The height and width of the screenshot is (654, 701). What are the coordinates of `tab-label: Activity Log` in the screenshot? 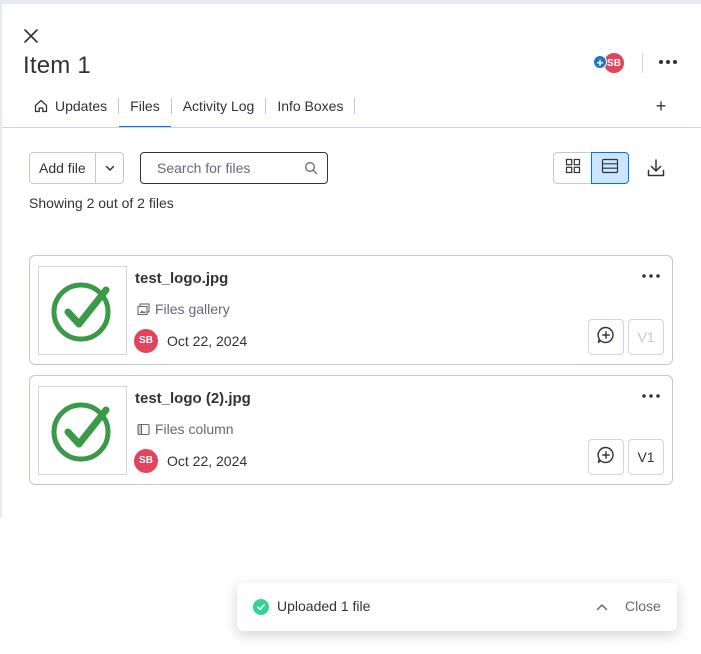 It's located at (218, 106).